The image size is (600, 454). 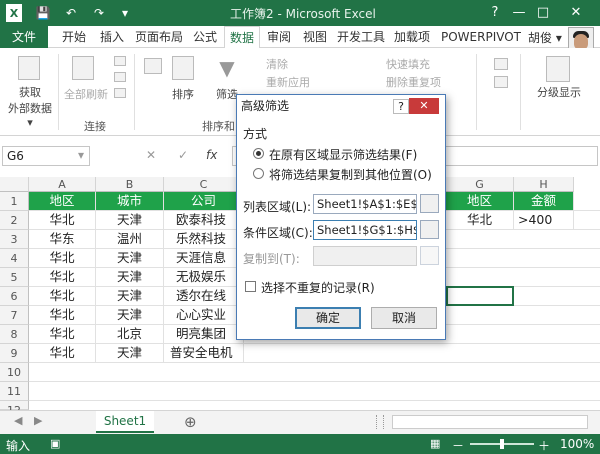 I want to click on copy-to-input, so click(x=365, y=256).